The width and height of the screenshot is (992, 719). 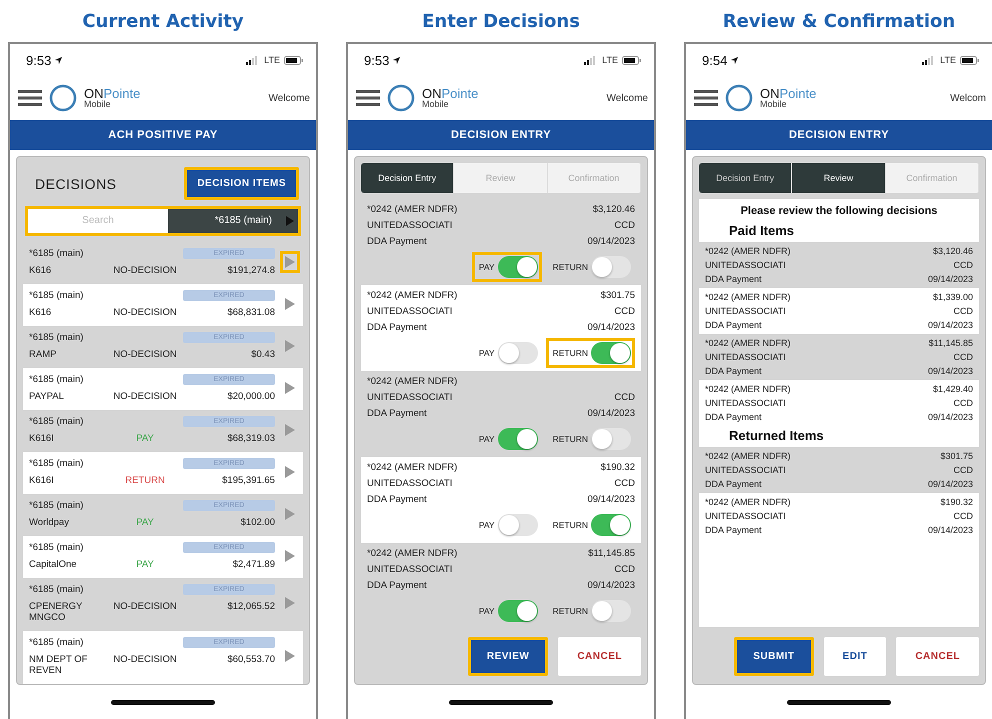 I want to click on amount-text: $301.75, so click(x=617, y=295).